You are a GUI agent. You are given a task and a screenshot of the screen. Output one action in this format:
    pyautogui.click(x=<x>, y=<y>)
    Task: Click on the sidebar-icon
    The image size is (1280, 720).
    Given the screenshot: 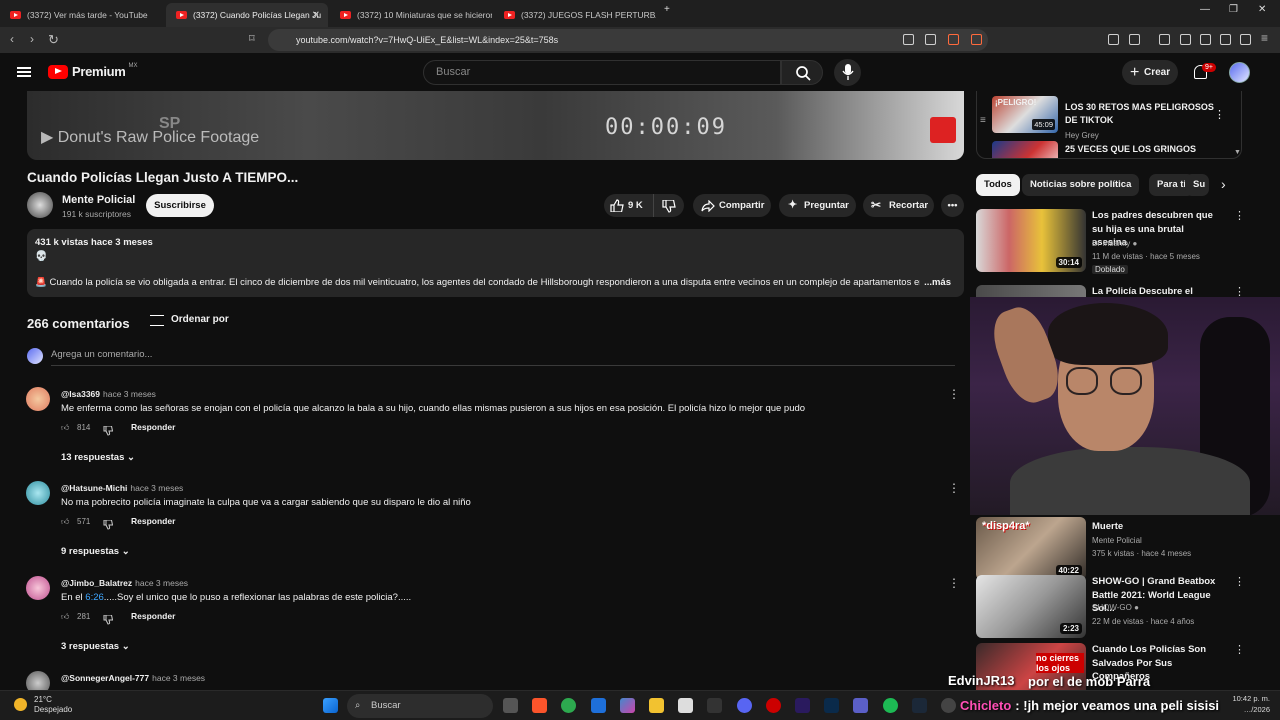 What is the action you would take?
    pyautogui.click(x=1185, y=39)
    